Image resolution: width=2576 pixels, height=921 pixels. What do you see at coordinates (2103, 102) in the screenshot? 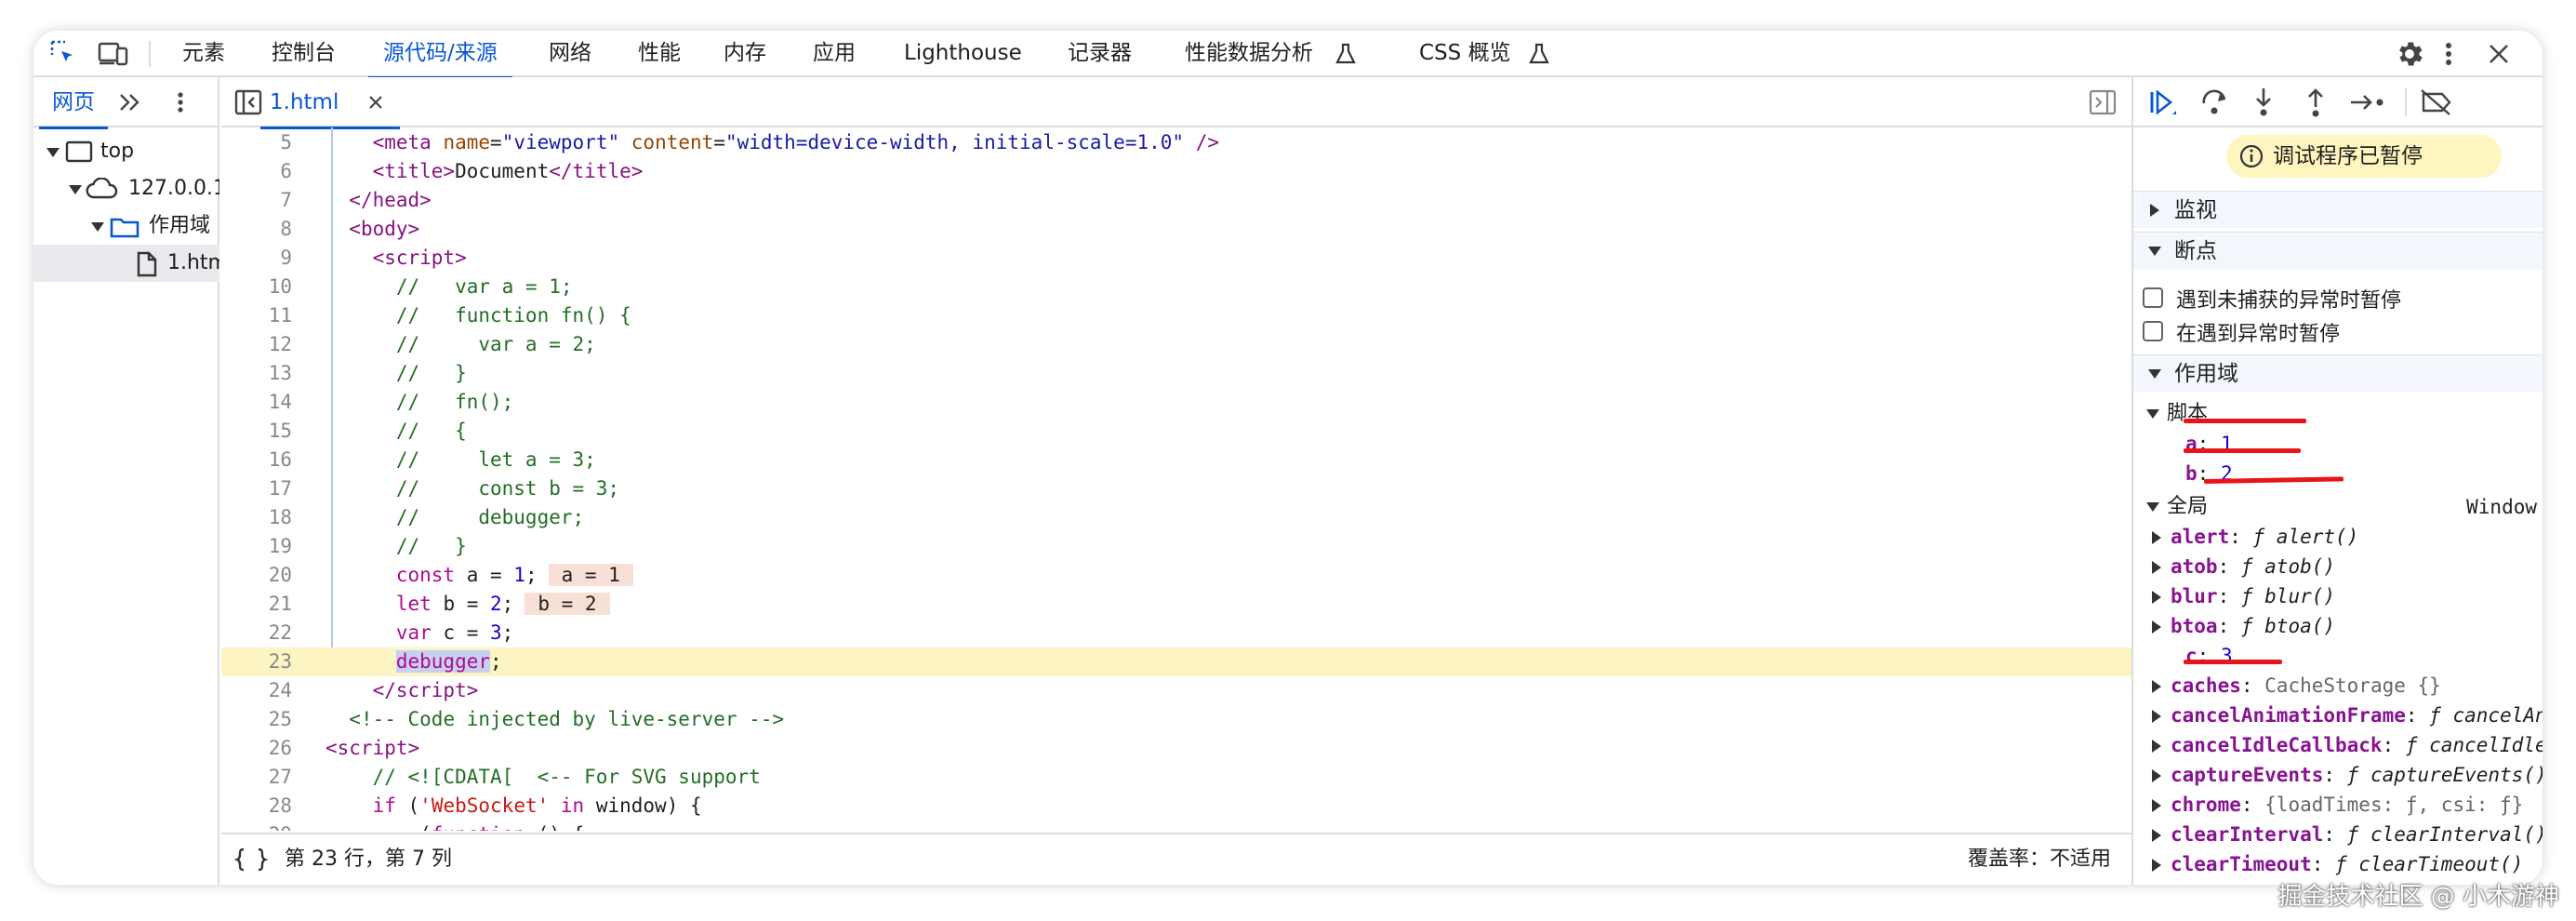
I see `toggle-debugger-icon` at bounding box center [2103, 102].